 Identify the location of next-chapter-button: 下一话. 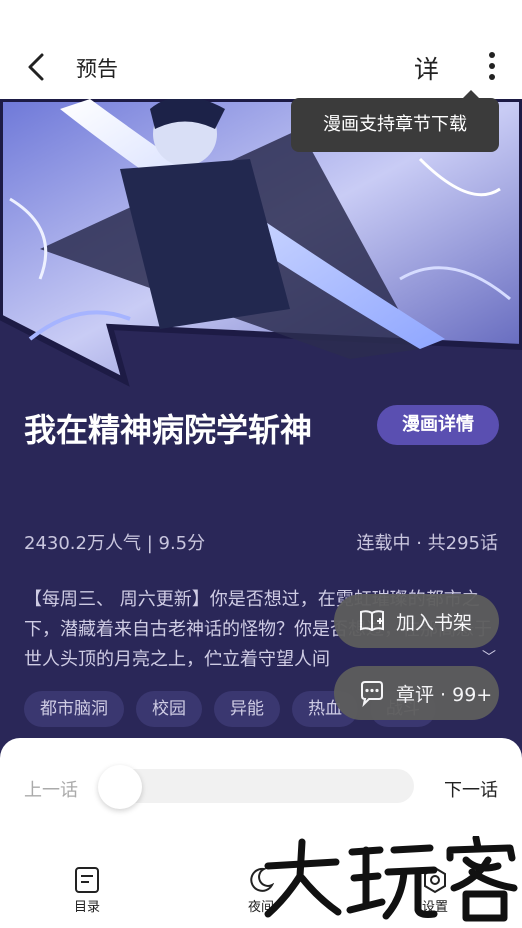
(471, 789).